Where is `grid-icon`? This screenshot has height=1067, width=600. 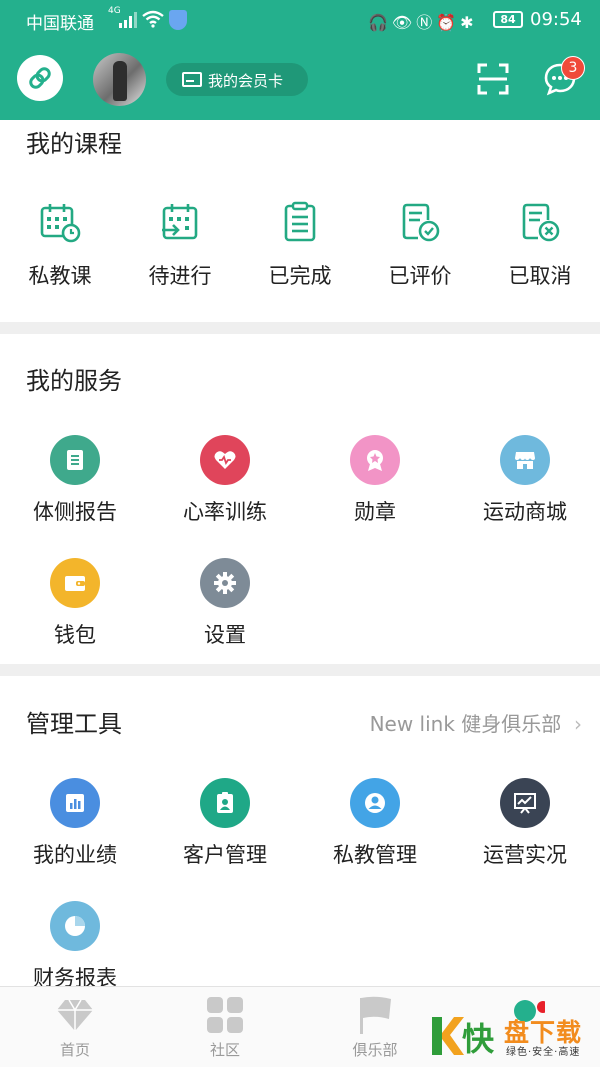
grid-icon is located at coordinates (225, 1015).